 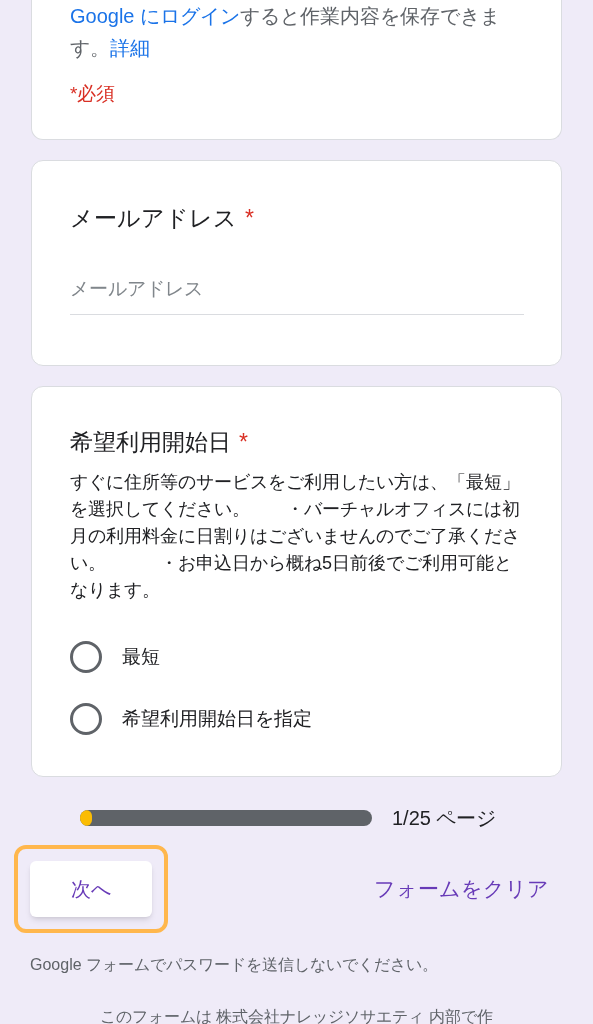 What do you see at coordinates (130, 48) in the screenshot?
I see `login-link: 詳細` at bounding box center [130, 48].